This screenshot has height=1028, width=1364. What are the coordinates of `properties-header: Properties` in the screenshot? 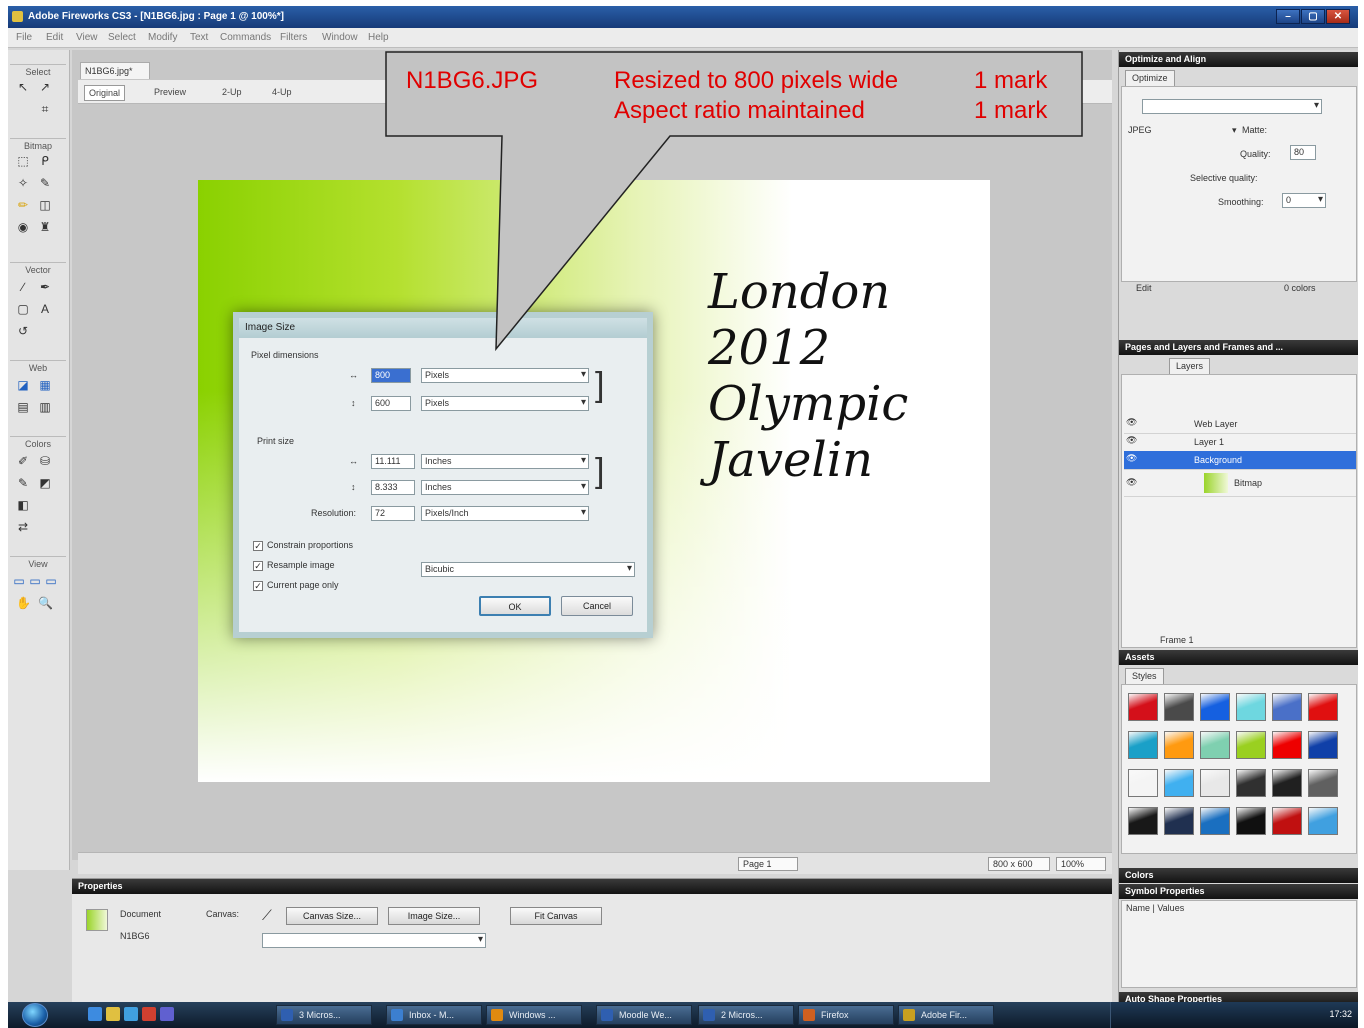 It's located at (592, 886).